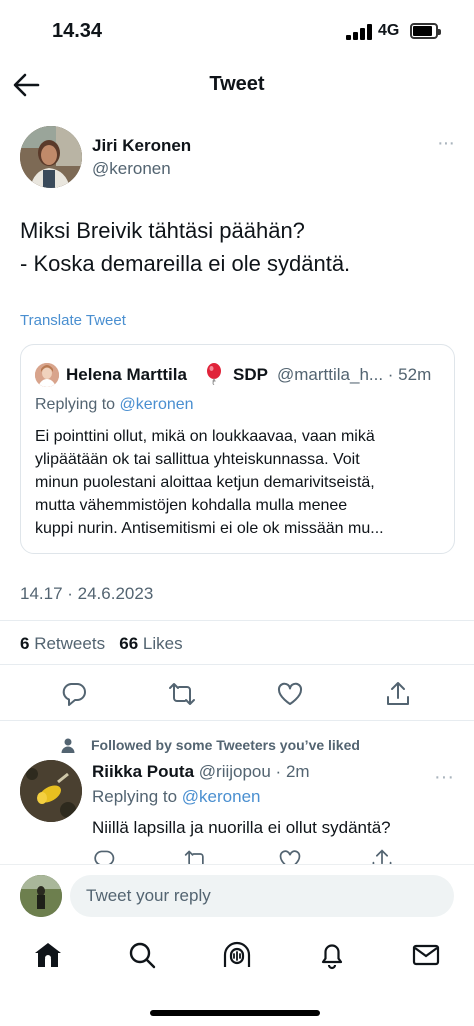 Image resolution: width=474 pixels, height=1026 pixels. I want to click on balloon-icon, so click(214, 374).